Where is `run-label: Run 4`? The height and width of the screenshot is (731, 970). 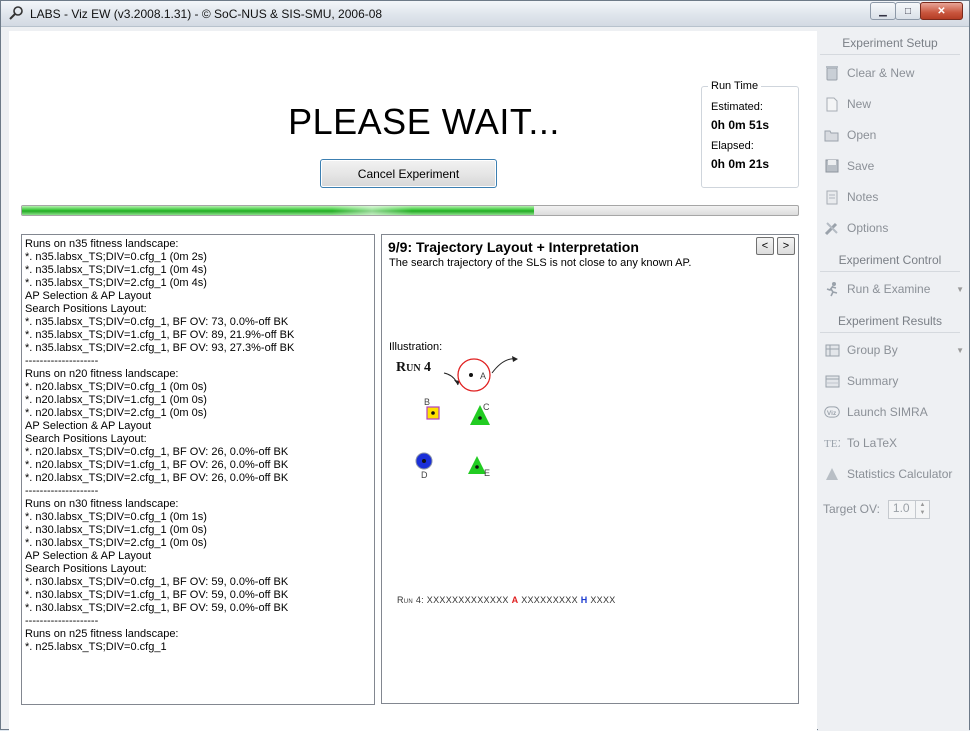
run-label: Run 4 is located at coordinates (413, 367).